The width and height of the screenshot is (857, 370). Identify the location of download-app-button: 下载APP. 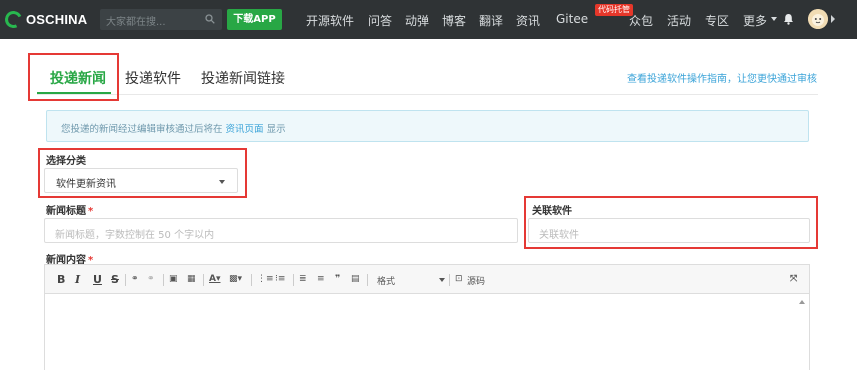
(254, 19).